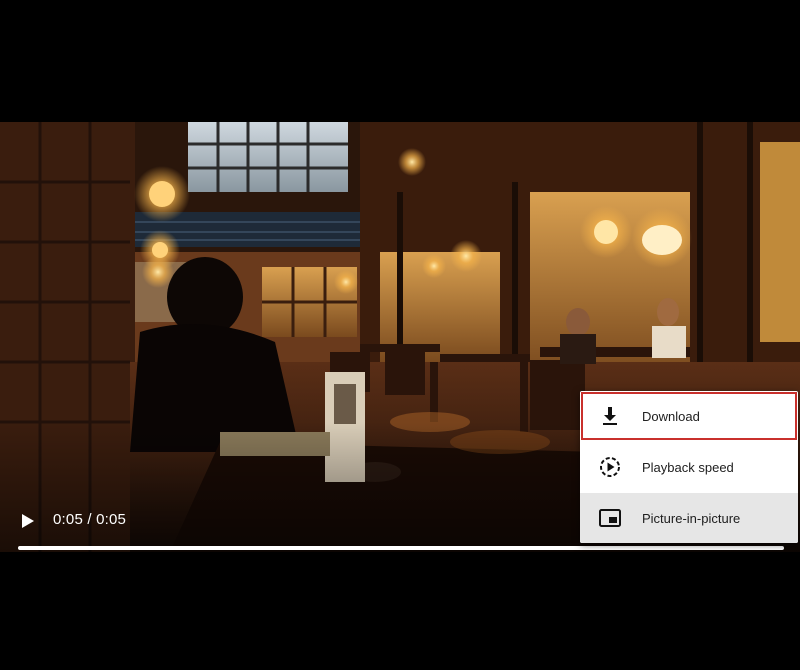  What do you see at coordinates (671, 416) in the screenshot?
I see `menu-item-label: Download` at bounding box center [671, 416].